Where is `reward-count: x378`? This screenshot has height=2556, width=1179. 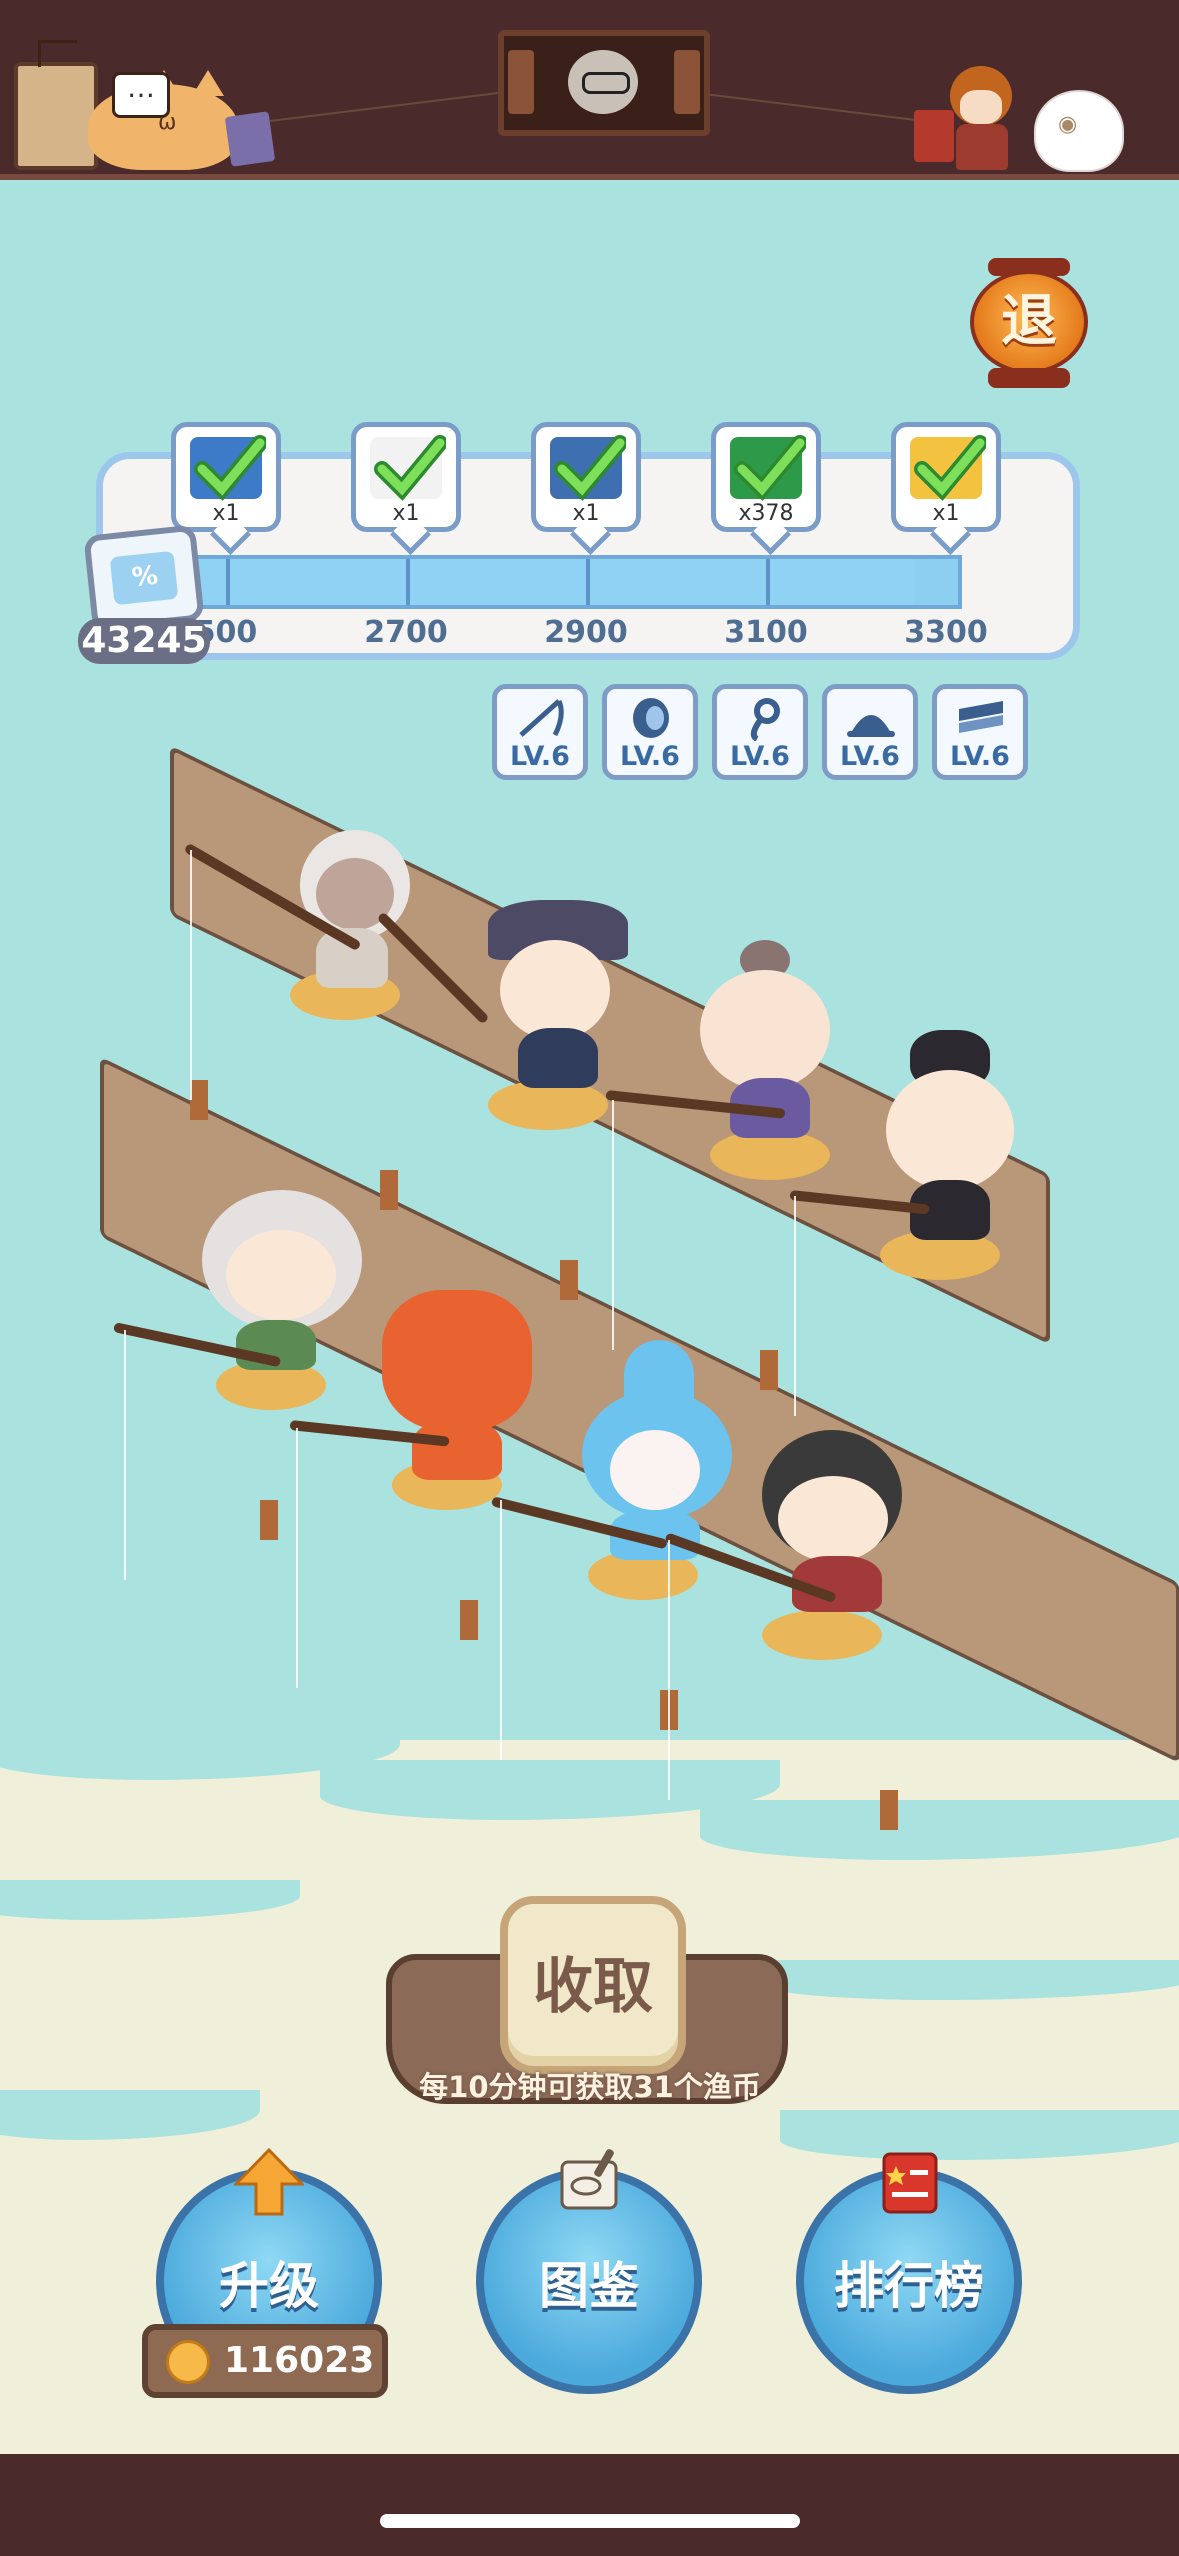
reward-count: x378 is located at coordinates (766, 513).